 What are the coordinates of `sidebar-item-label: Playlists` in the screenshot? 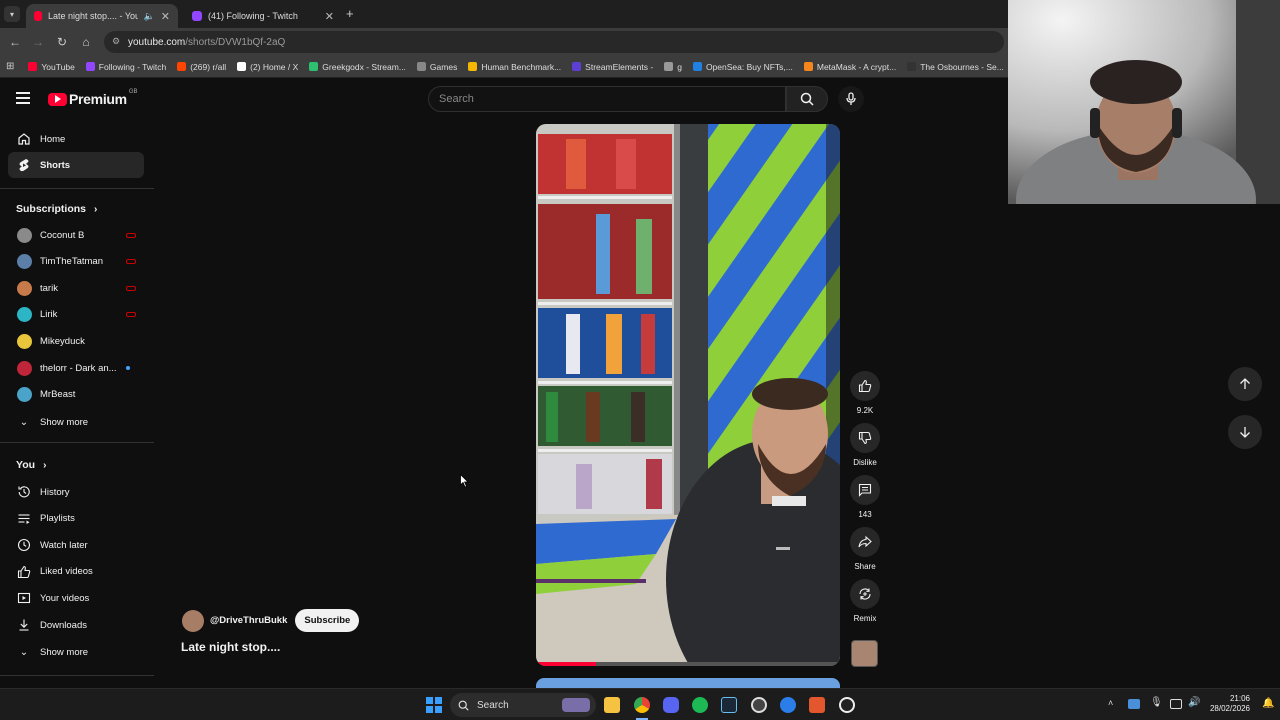 It's located at (57, 519).